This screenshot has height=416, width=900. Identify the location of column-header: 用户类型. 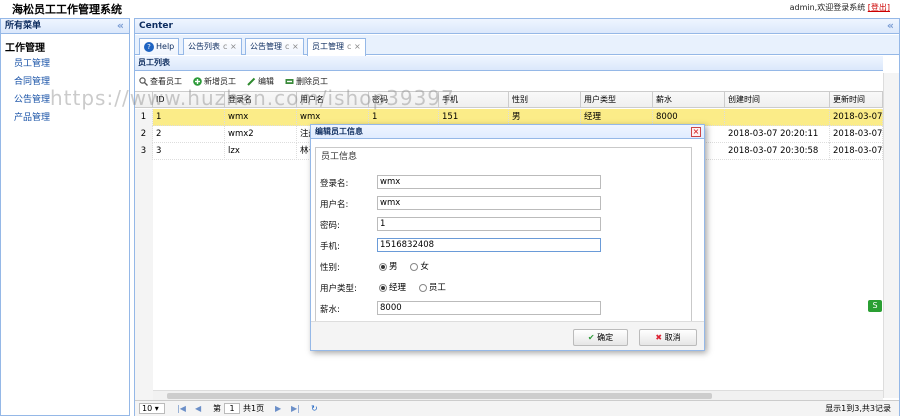
(617, 100).